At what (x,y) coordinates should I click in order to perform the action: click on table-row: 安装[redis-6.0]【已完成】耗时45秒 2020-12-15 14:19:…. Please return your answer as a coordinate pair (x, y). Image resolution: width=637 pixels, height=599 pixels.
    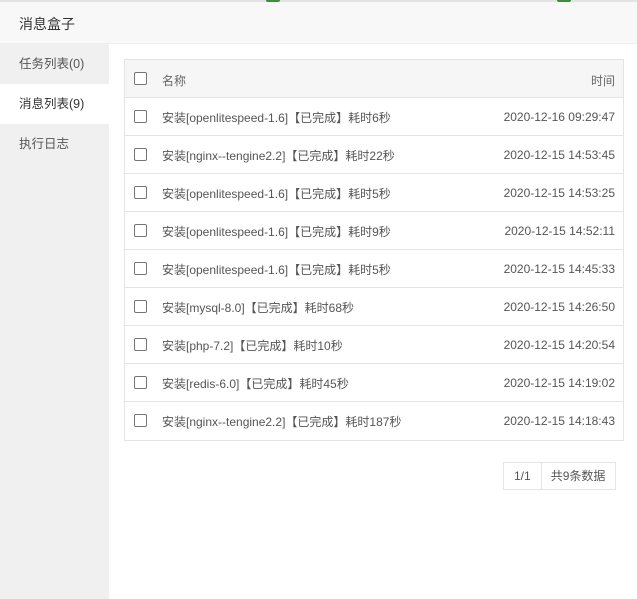
    Looking at the image, I should click on (374, 383).